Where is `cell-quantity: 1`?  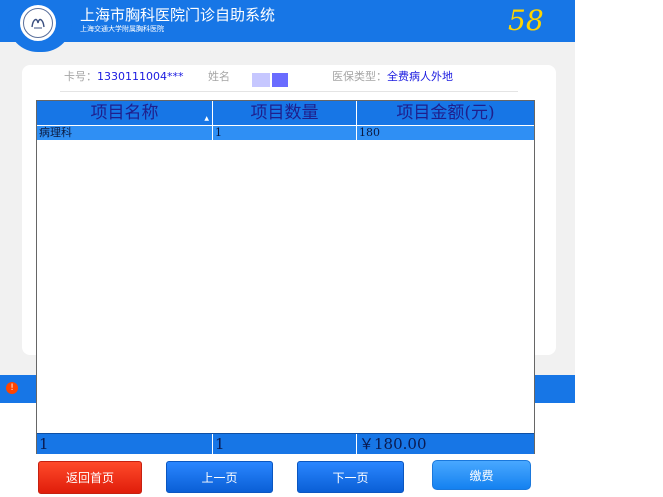
cell-quantity: 1 is located at coordinates (285, 133).